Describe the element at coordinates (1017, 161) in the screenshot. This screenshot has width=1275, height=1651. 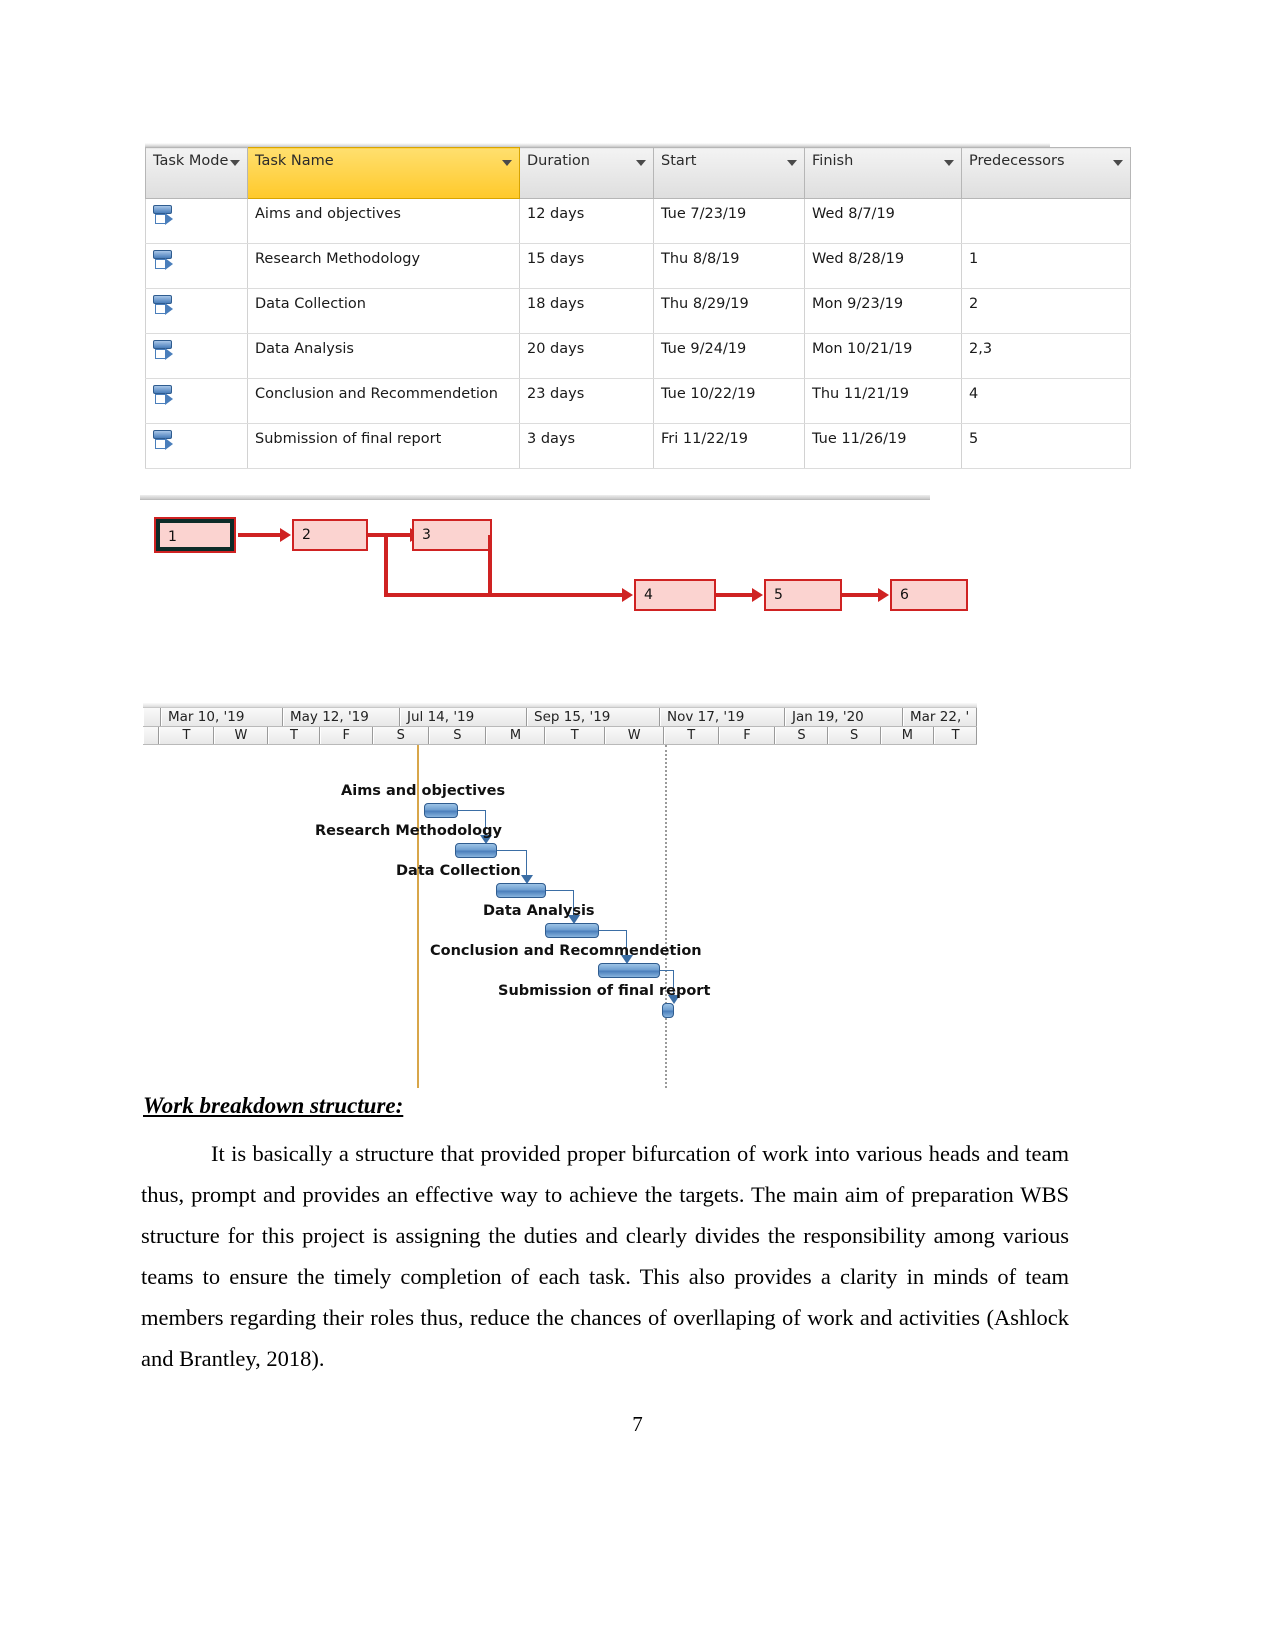
I see `column-header-label: Predecessors` at that location.